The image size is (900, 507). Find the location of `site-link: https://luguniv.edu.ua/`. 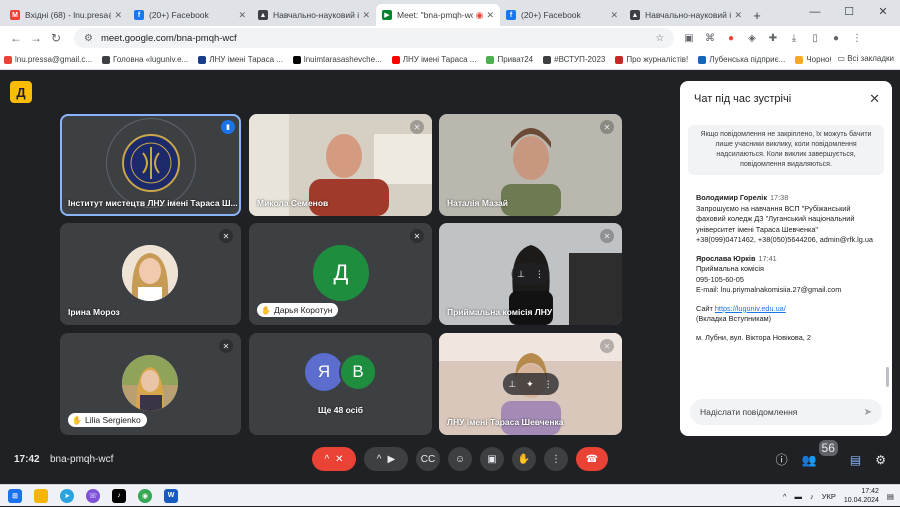

site-link: https://luguniv.edu.ua/ is located at coordinates (750, 308).